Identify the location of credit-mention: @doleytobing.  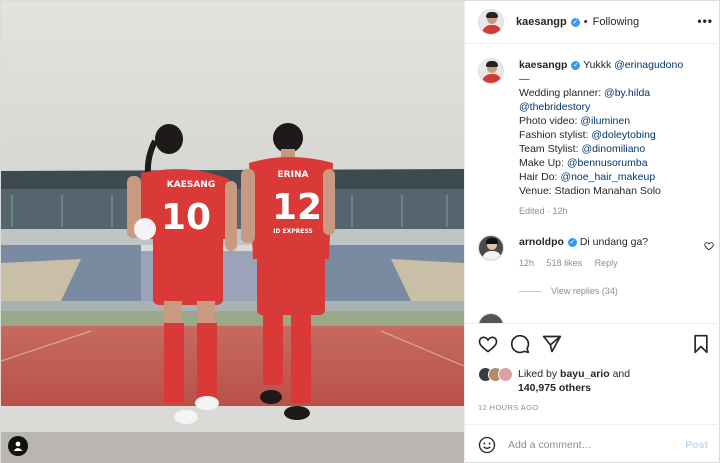
(623, 135).